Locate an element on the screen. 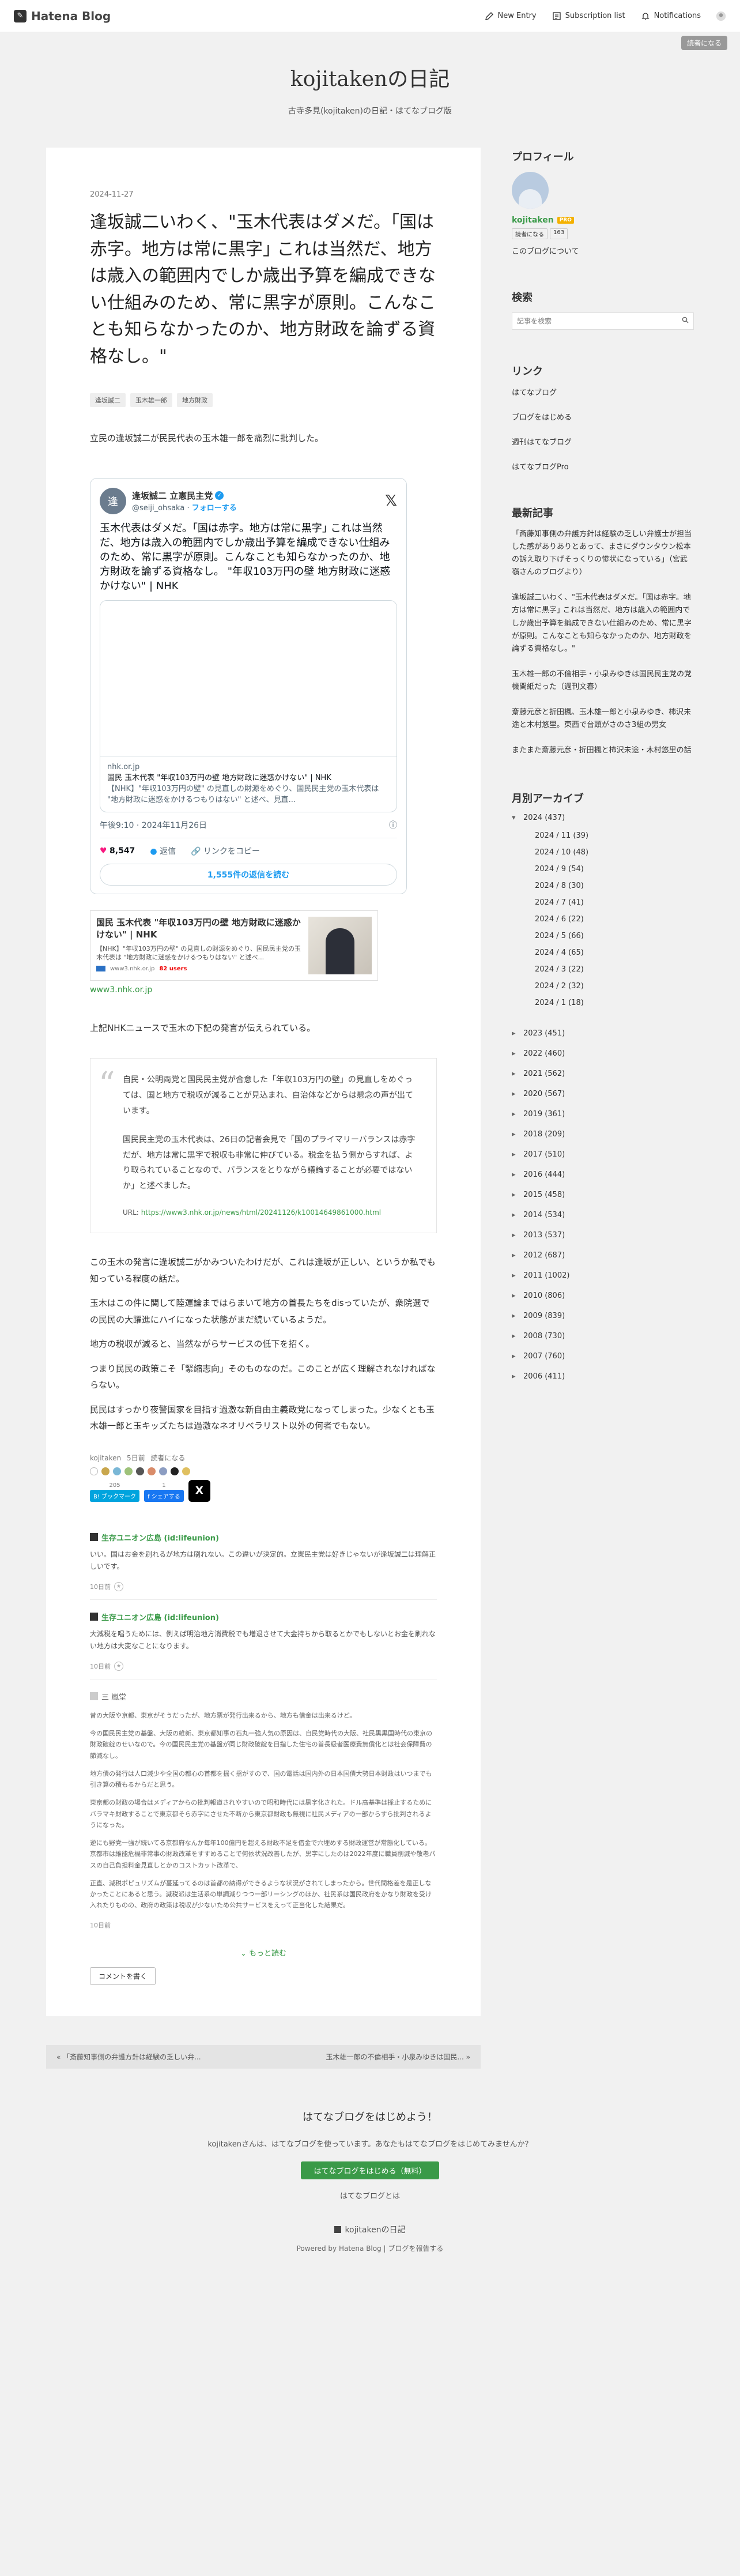  archive-year-row: ▸ 2022 (460) is located at coordinates (603, 1053).